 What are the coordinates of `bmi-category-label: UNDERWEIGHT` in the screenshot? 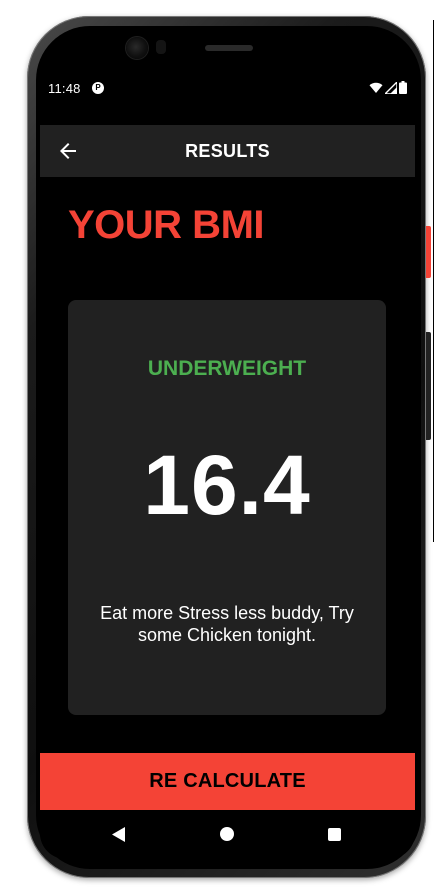 It's located at (227, 368).